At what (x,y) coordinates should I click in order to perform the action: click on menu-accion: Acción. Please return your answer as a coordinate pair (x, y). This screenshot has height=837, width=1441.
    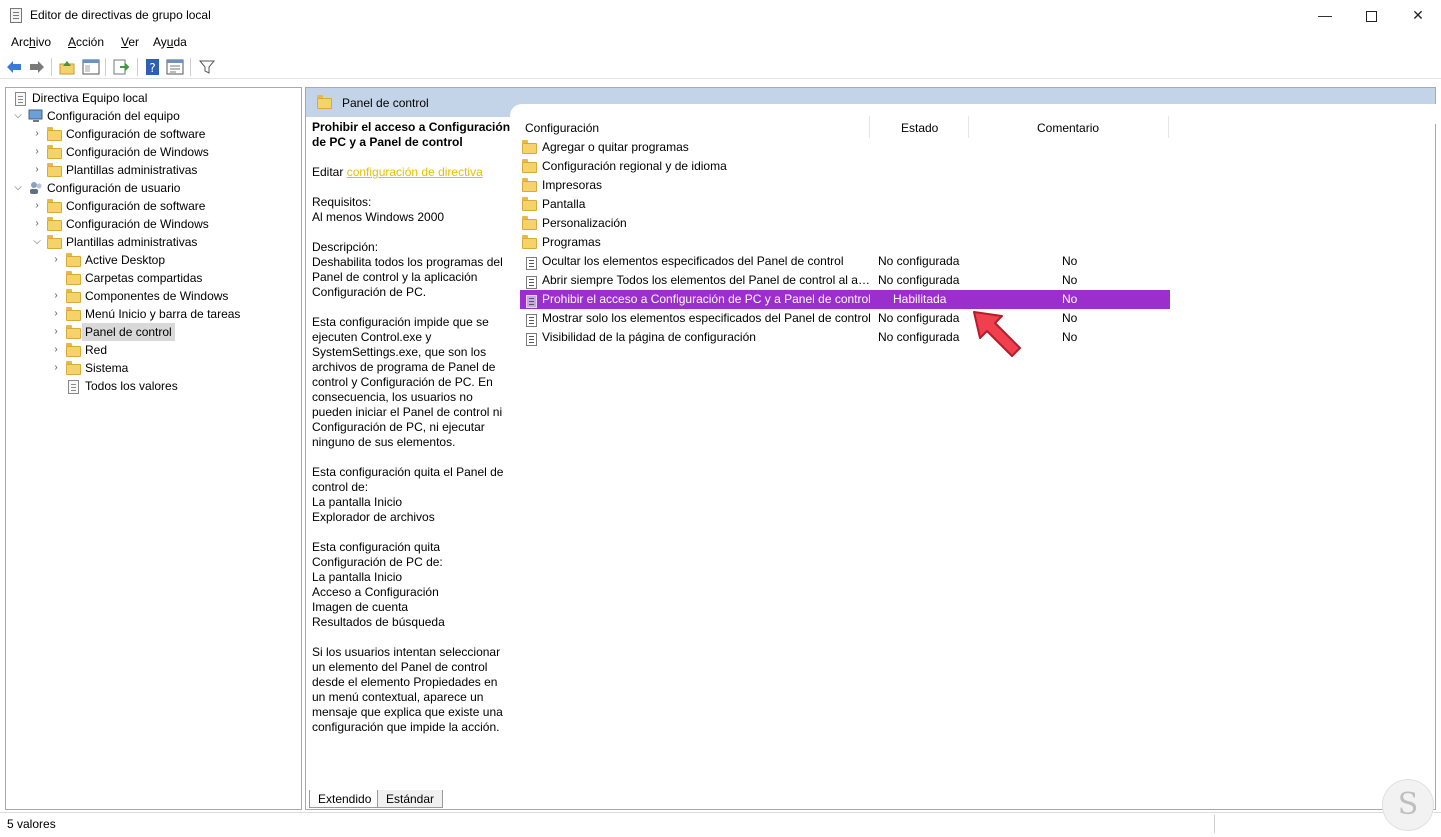
    Looking at the image, I should click on (86, 42).